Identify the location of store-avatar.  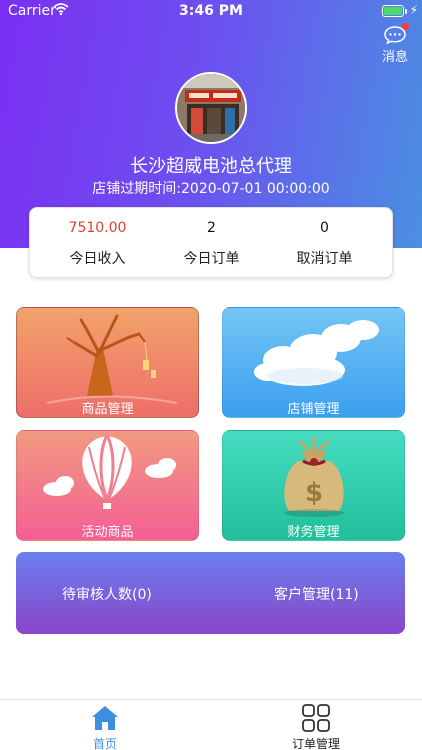
(211, 108).